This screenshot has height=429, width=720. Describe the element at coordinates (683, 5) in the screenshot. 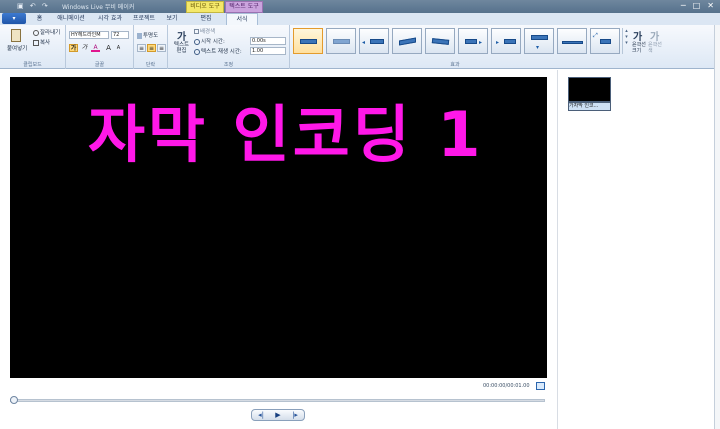

I see `minimize-button: ─` at that location.